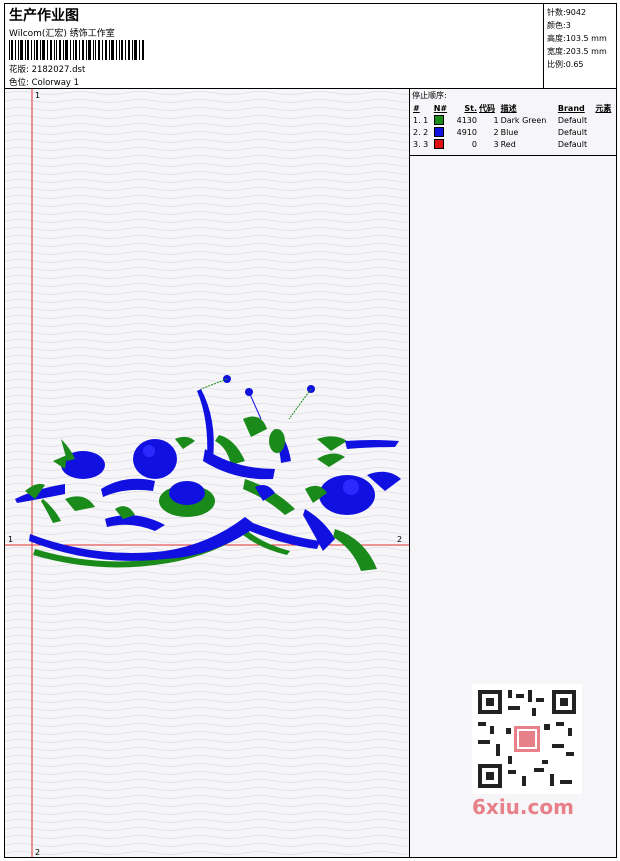  Describe the element at coordinates (416, 108) in the screenshot. I see `col-num: #` at that location.